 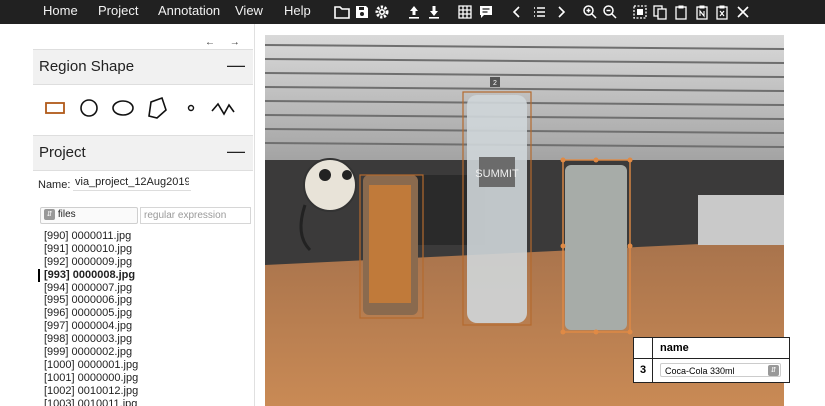 I want to click on menu-help: Help, so click(x=297, y=12).